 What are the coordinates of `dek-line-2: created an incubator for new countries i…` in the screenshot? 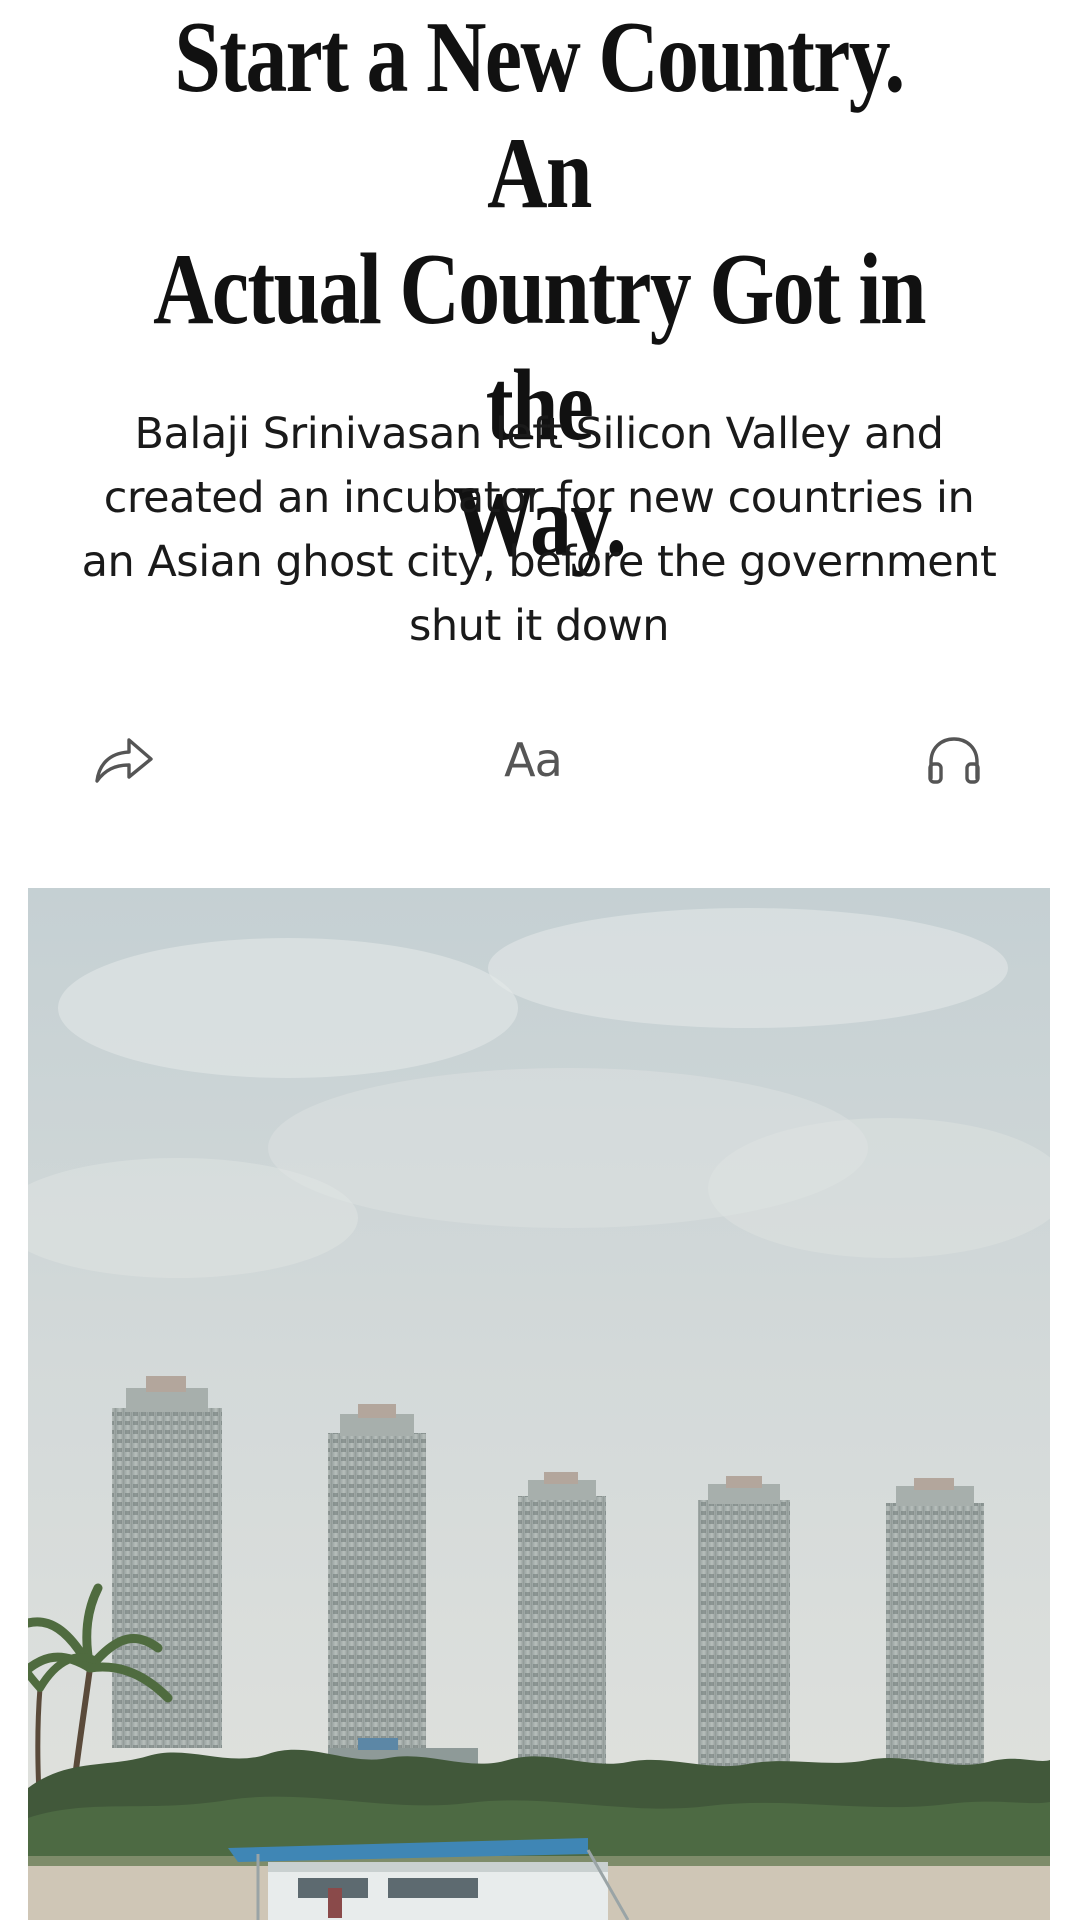 It's located at (539, 498).